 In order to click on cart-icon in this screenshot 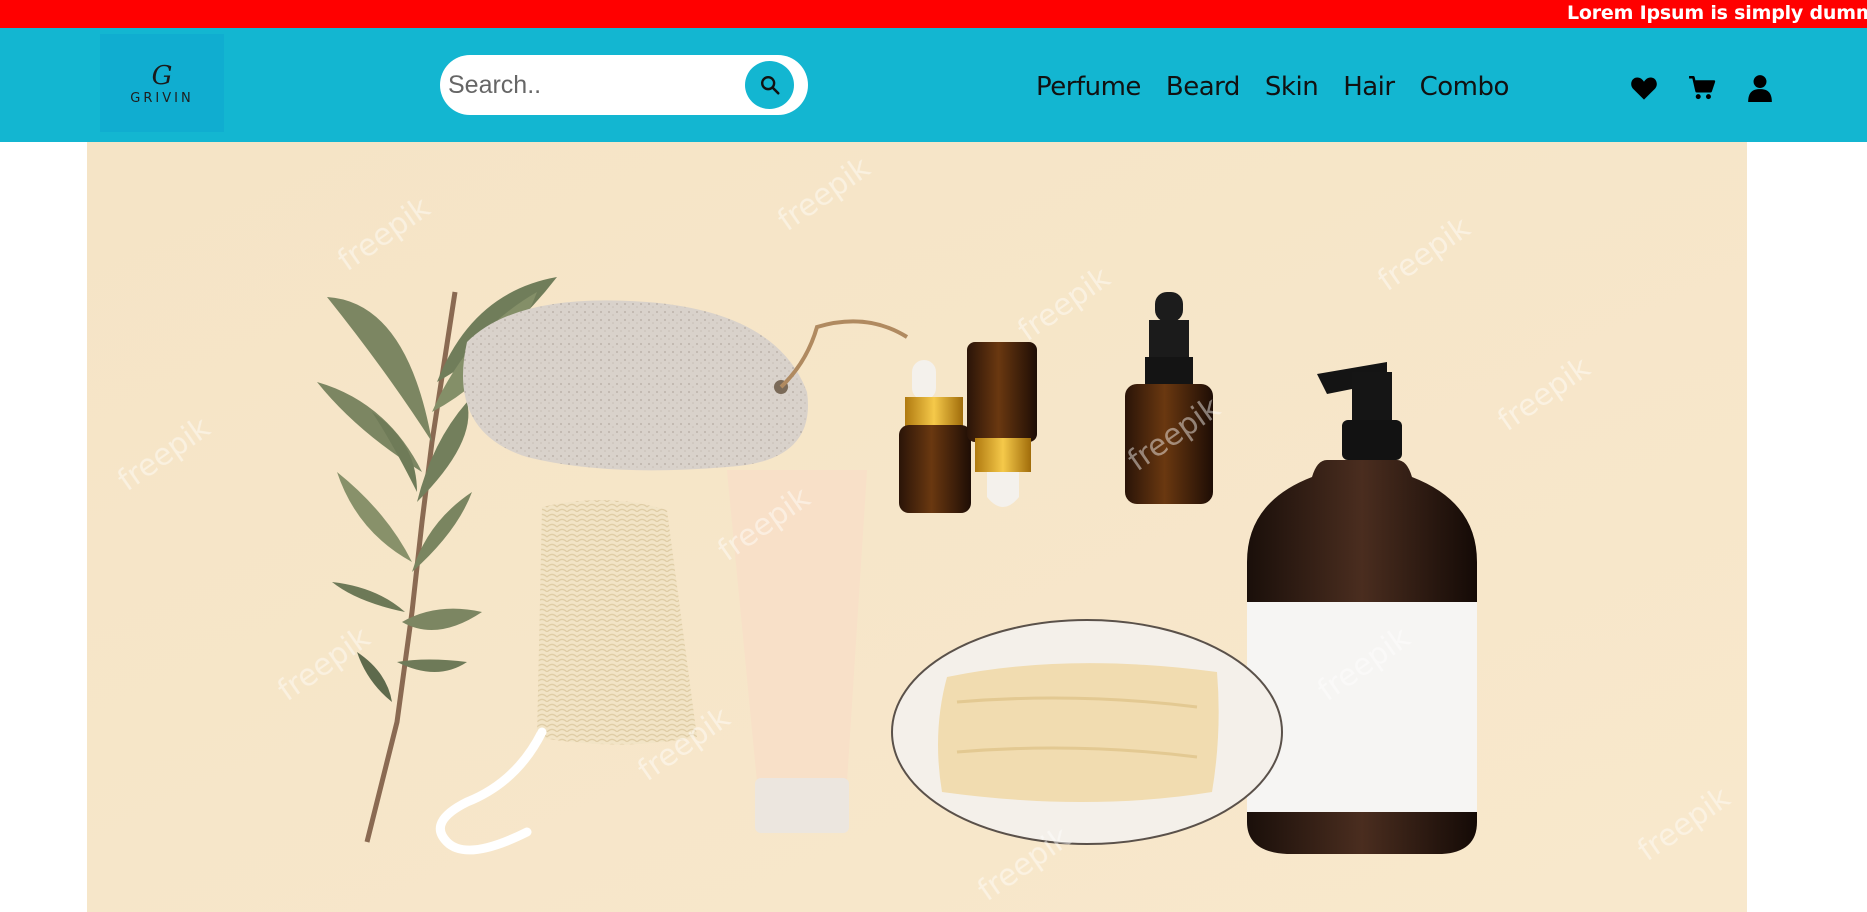, I will do `click(1702, 87)`.